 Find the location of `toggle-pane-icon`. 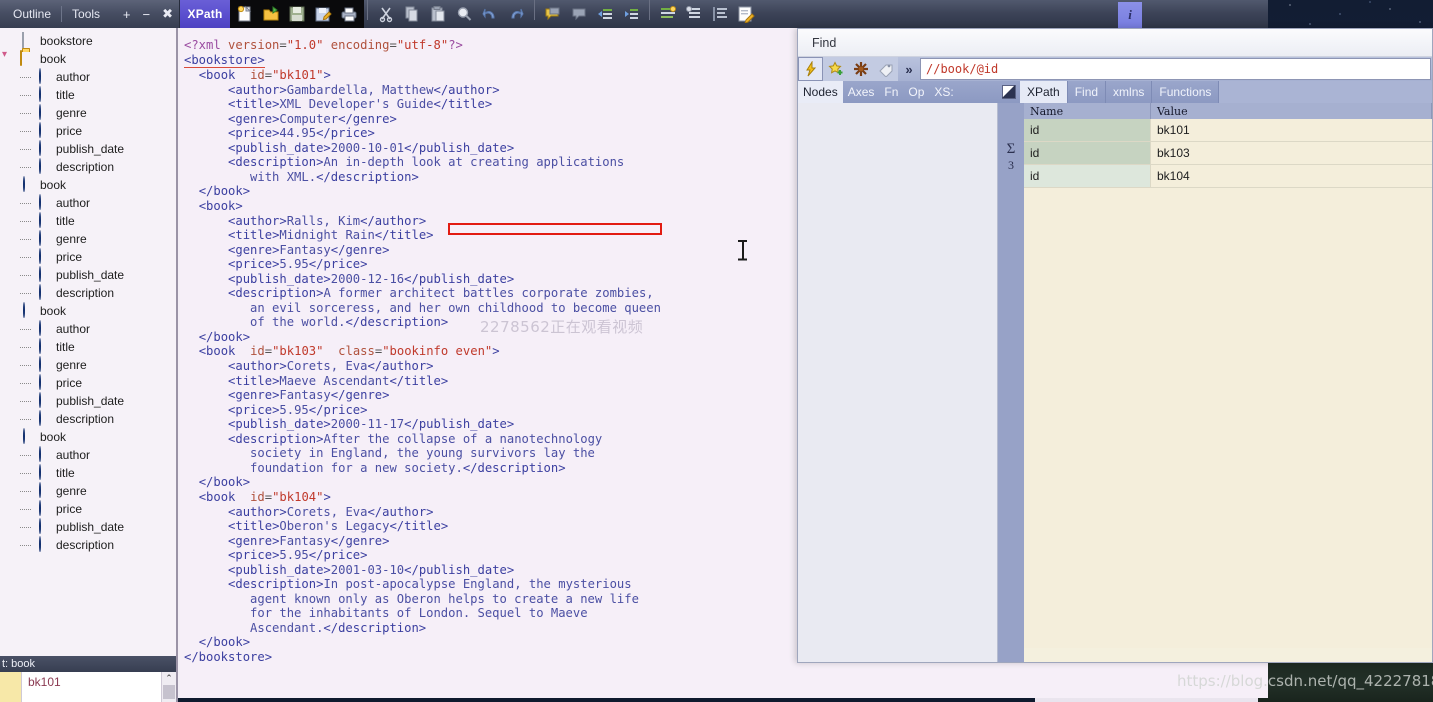

toggle-pane-icon is located at coordinates (1009, 92).